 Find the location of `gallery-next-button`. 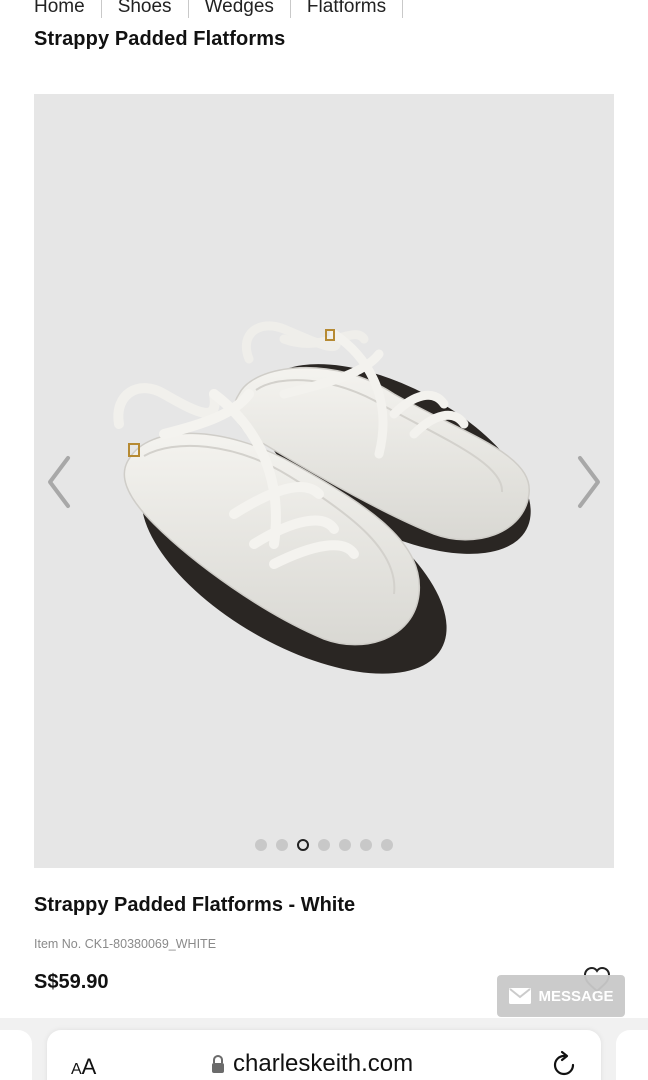

gallery-next-button is located at coordinates (589, 482).